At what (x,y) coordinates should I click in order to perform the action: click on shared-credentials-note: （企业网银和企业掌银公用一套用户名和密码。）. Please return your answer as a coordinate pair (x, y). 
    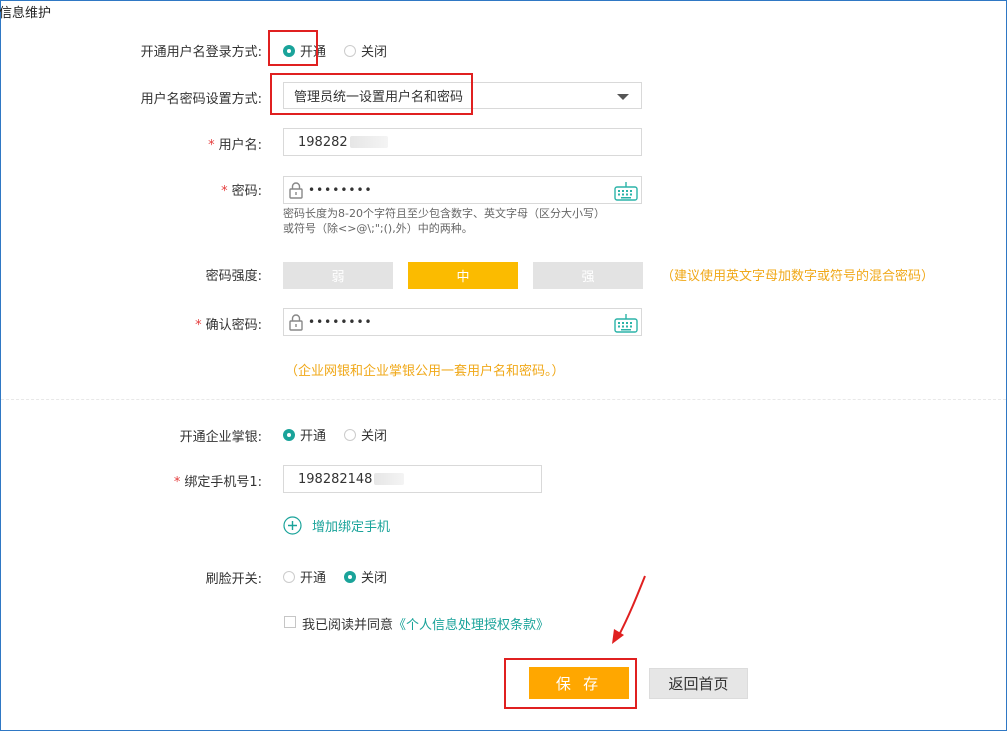
    Looking at the image, I should click on (425, 371).